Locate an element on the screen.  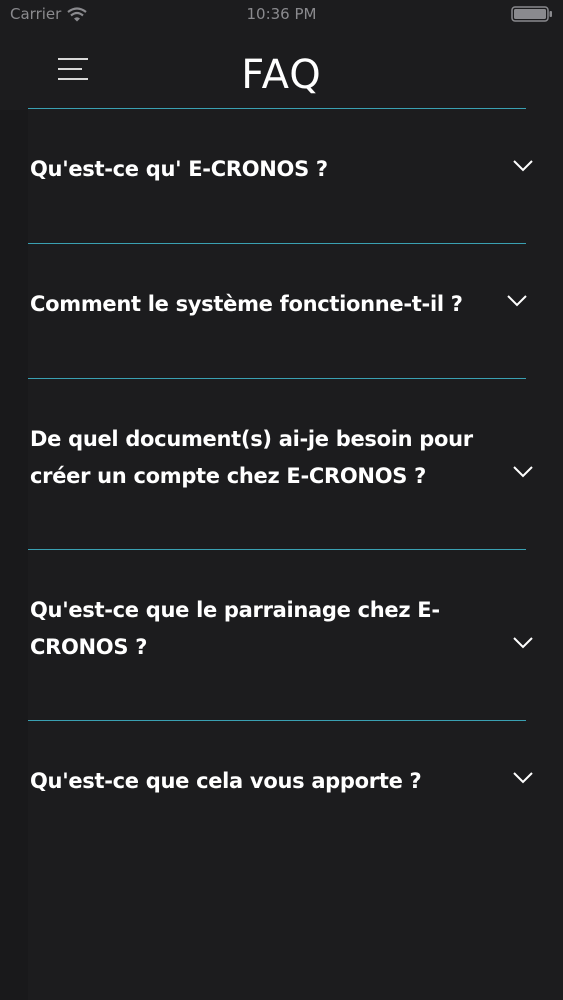
faq-question: Qu'est-ce que cela vous apporte ? is located at coordinates (226, 781).